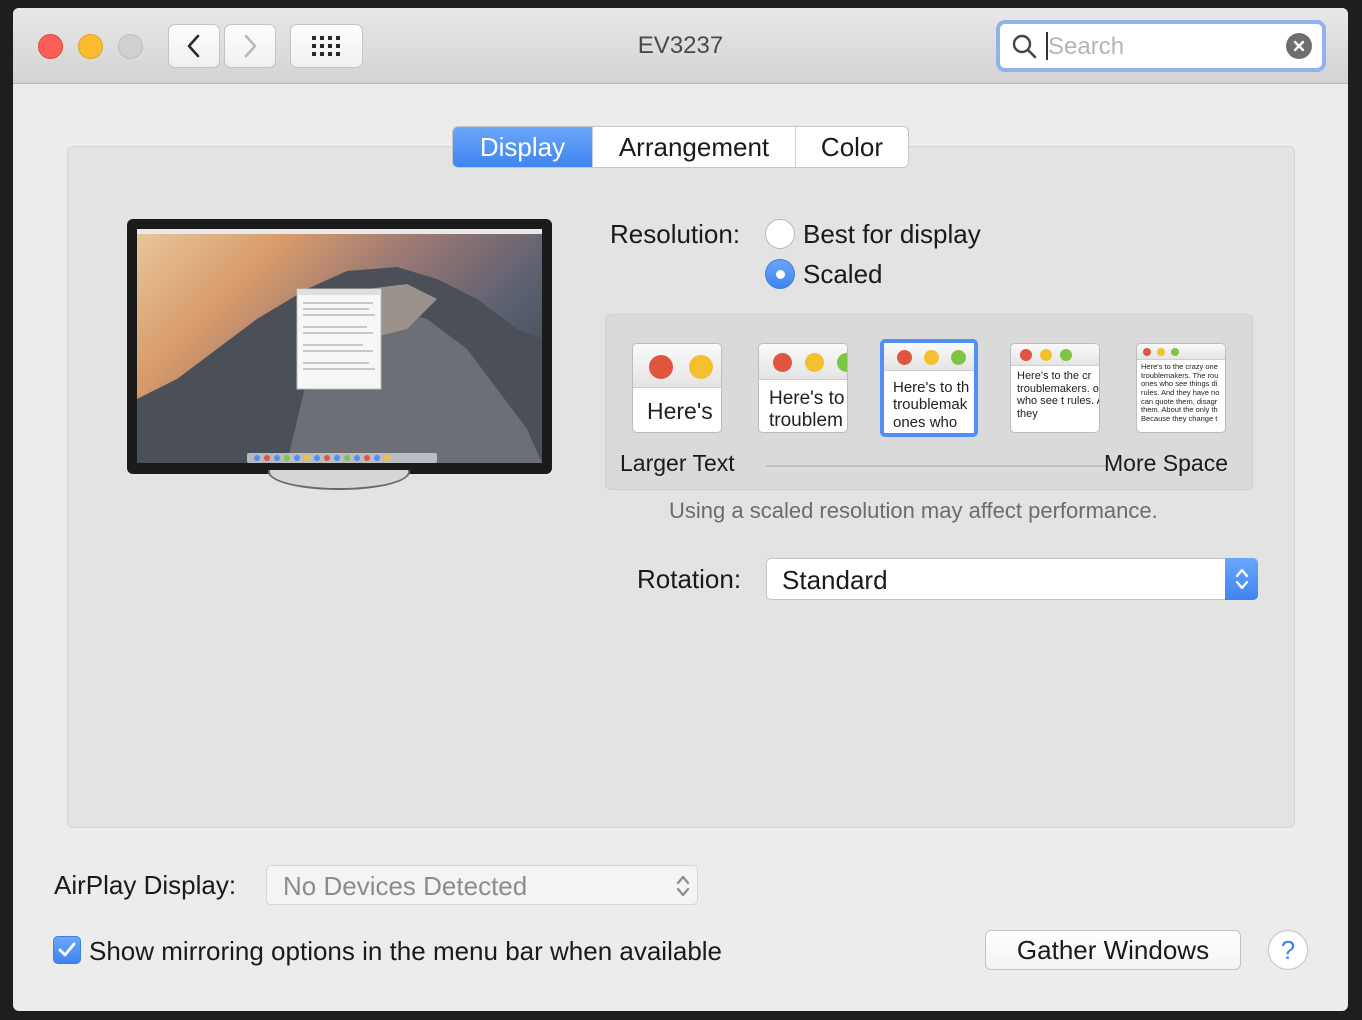 The height and width of the screenshot is (1020, 1362). What do you see at coordinates (677, 388) in the screenshot?
I see `scale-option-1: Here's` at bounding box center [677, 388].